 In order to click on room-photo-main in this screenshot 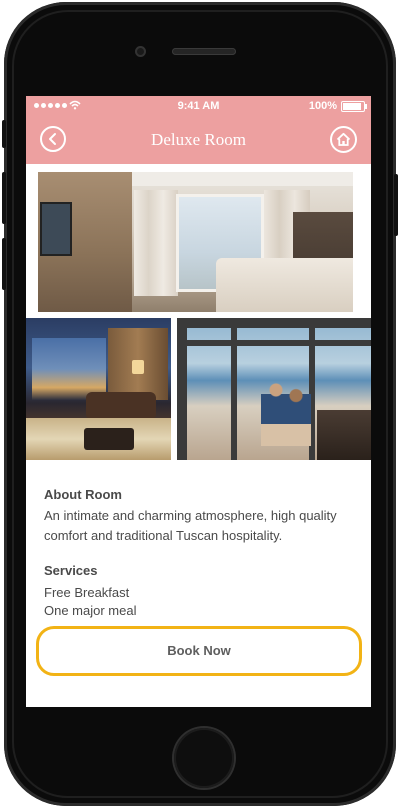, I will do `click(195, 242)`.